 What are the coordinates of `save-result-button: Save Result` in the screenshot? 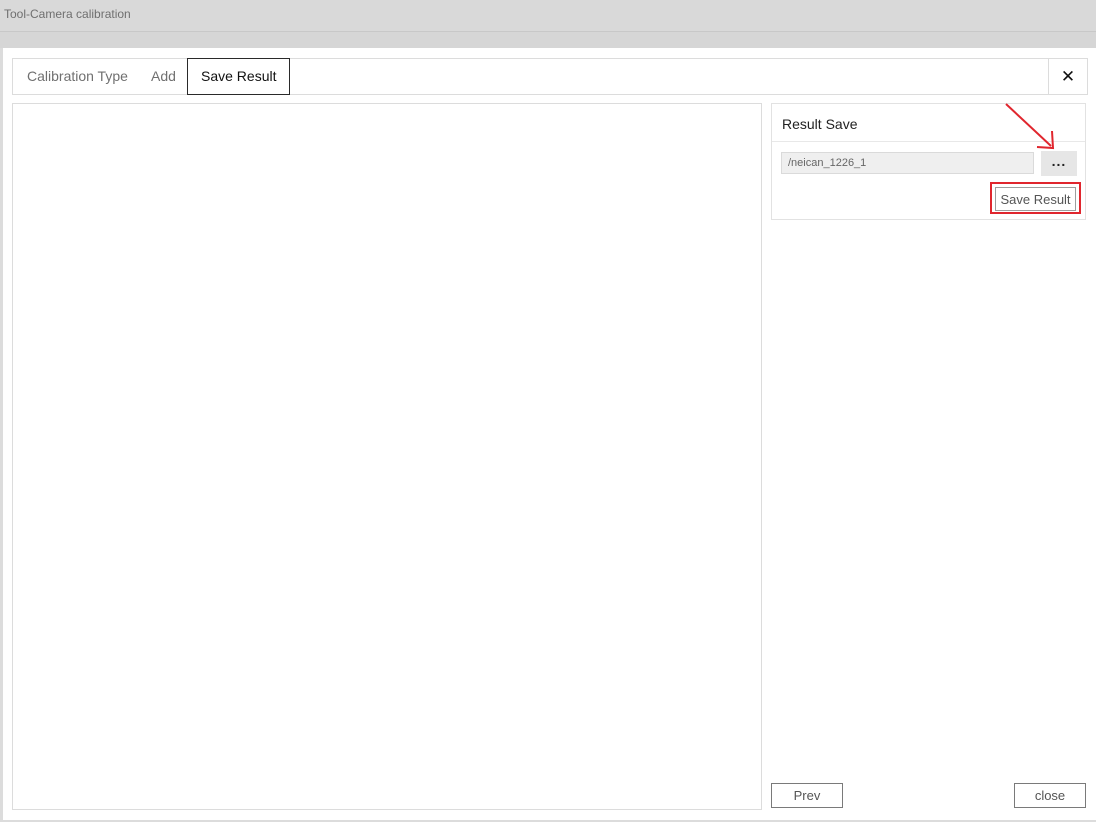 It's located at (1035, 199).